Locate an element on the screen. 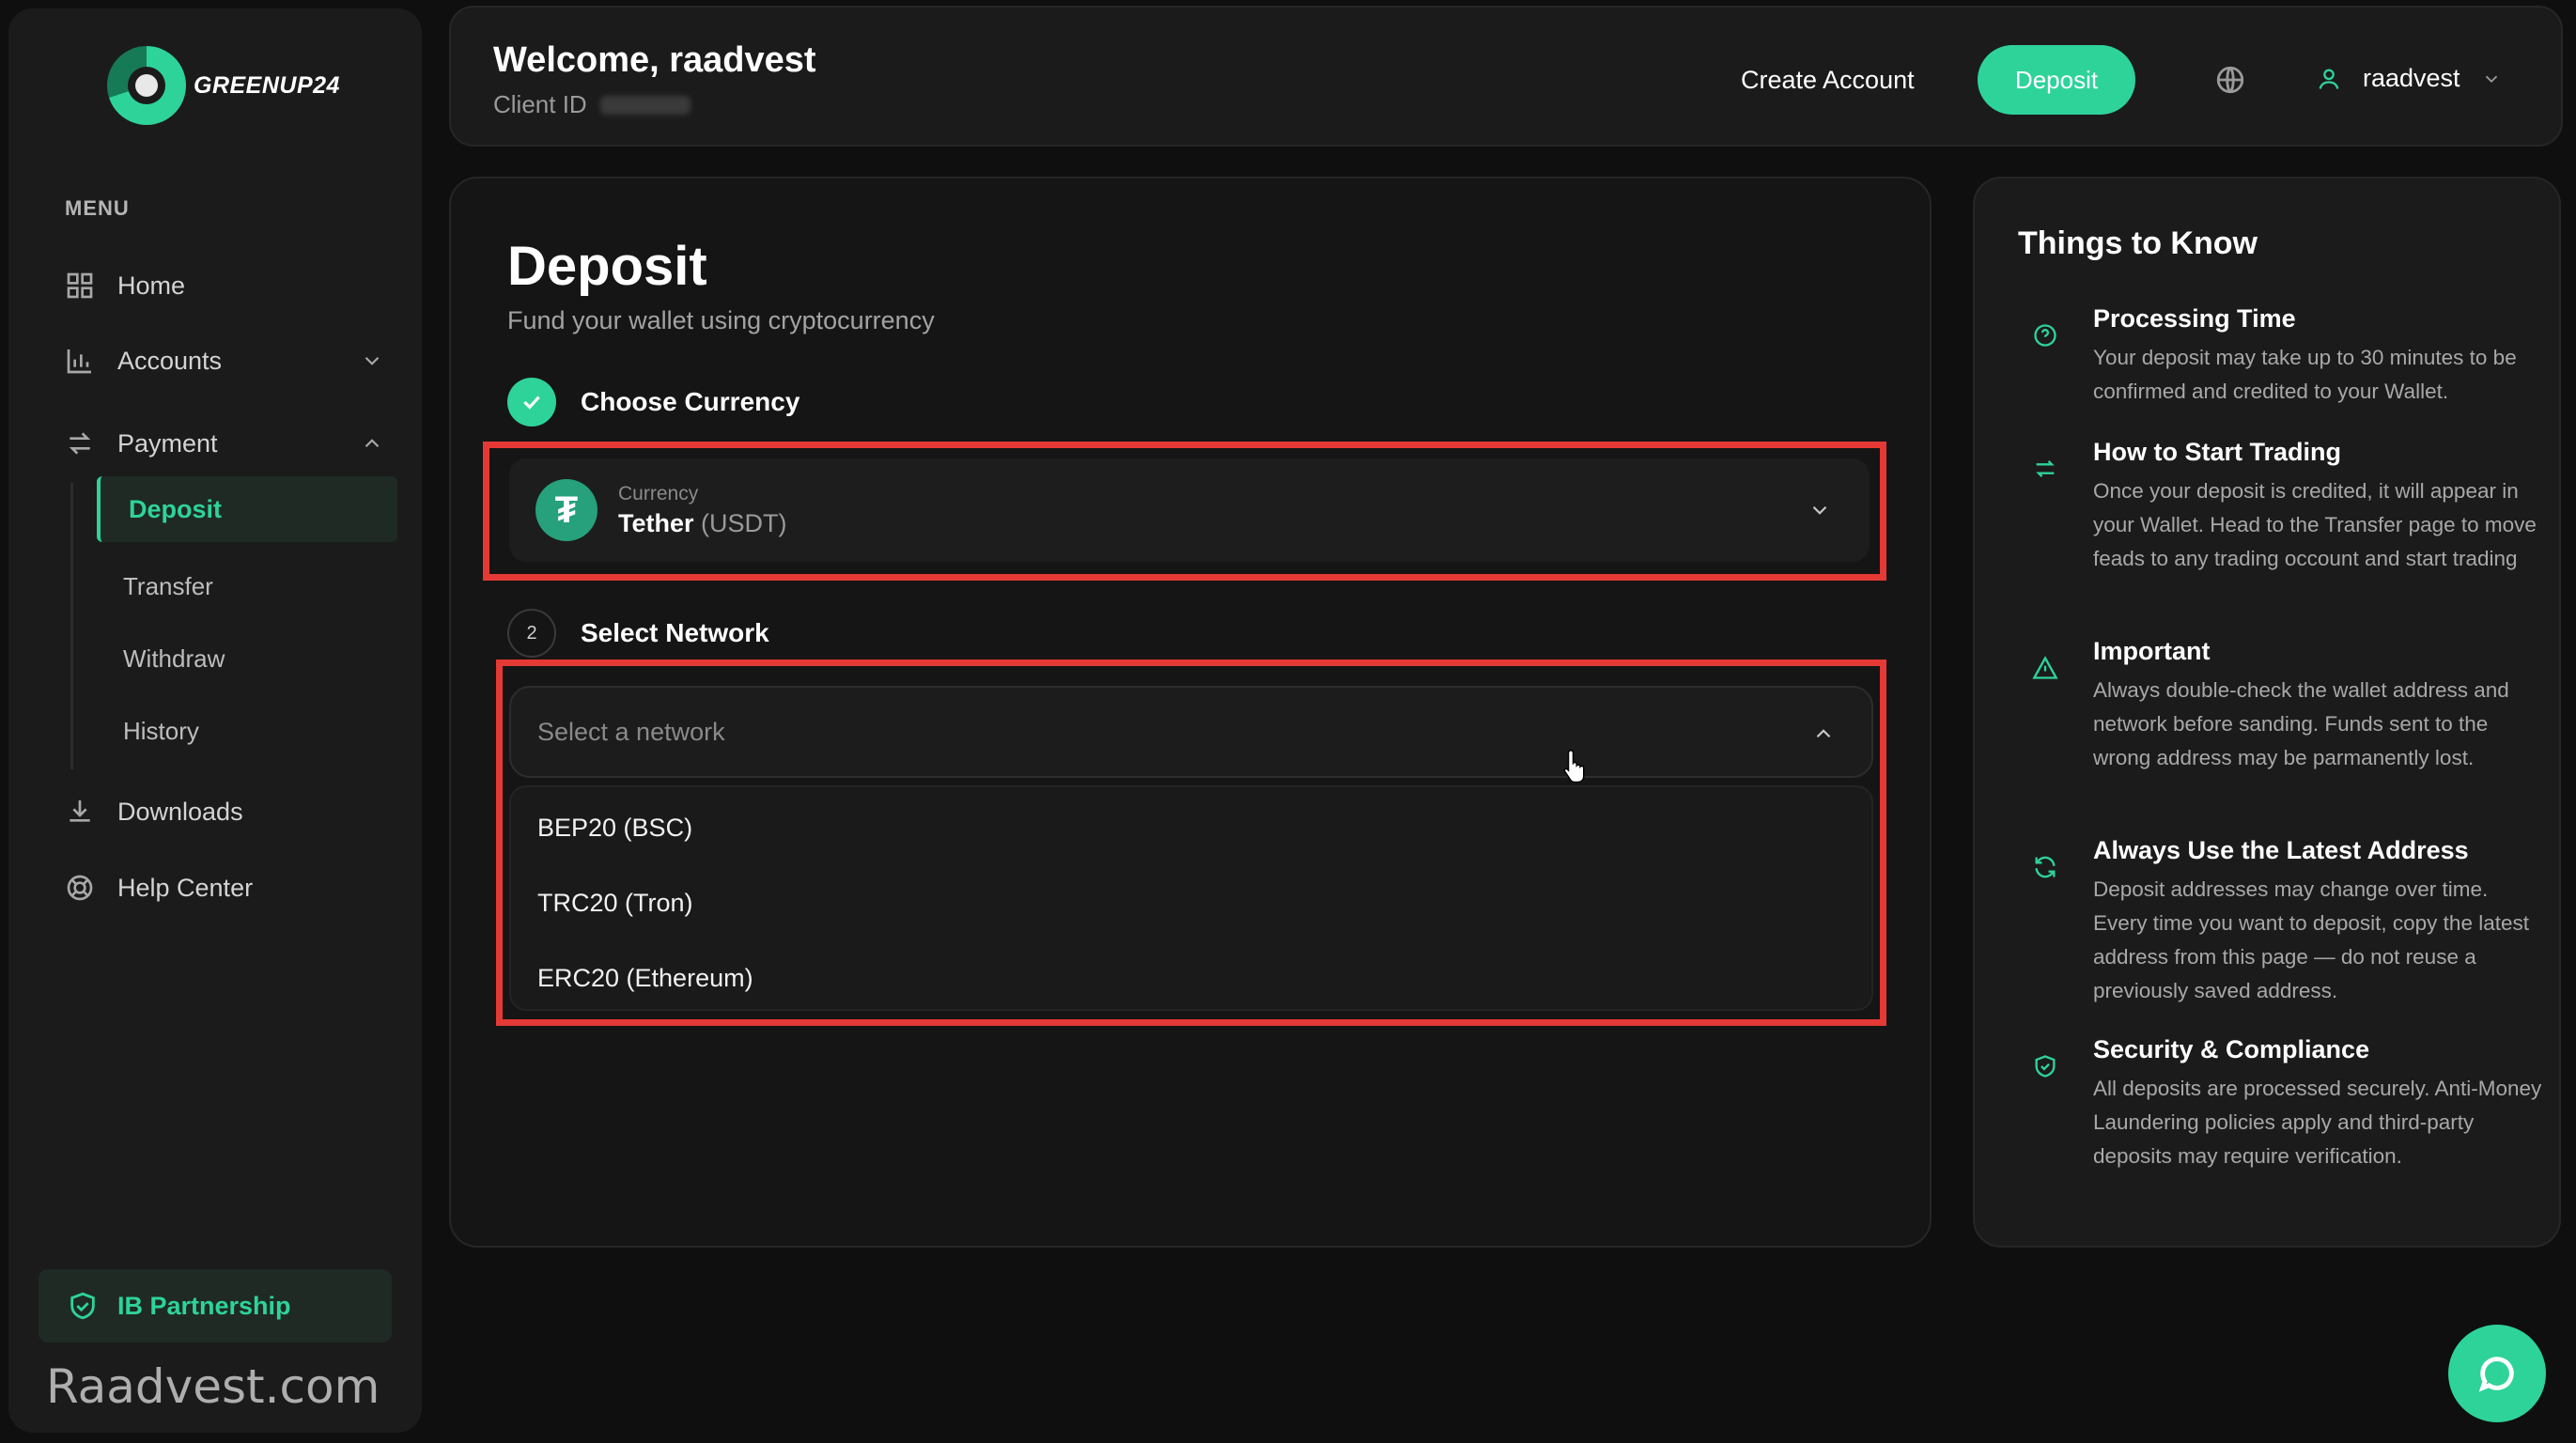 This screenshot has width=2576, height=1443. chat-button is located at coordinates (2497, 1374).